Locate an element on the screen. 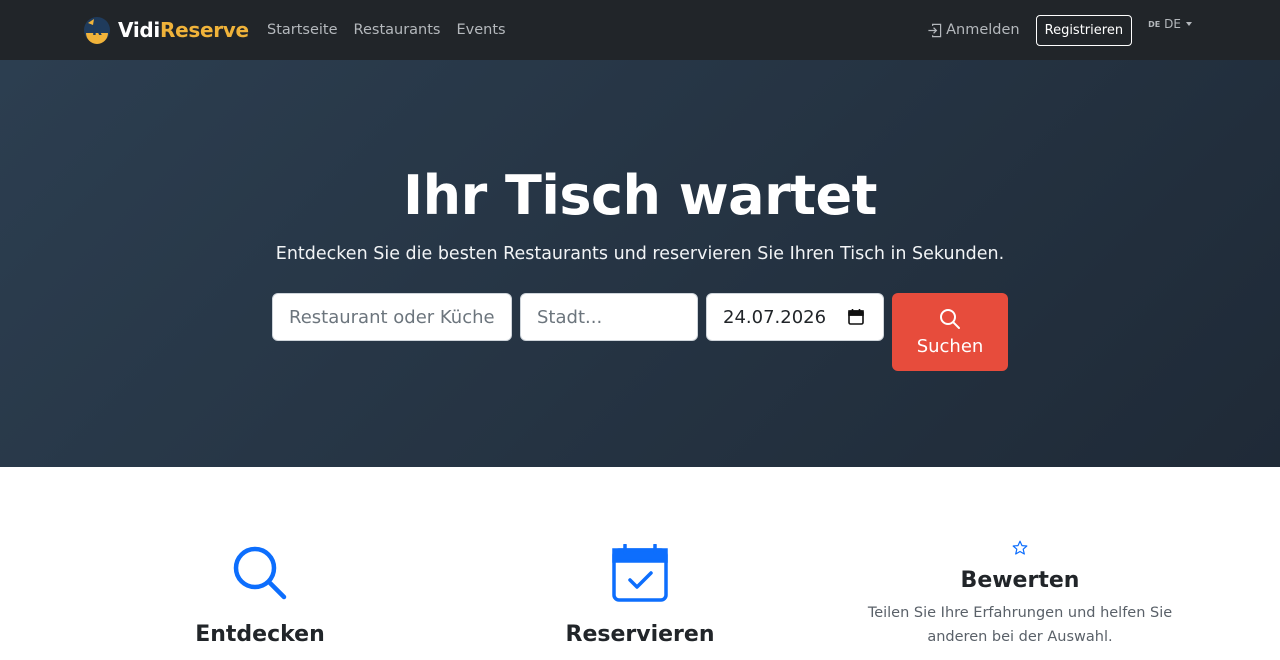 Image resolution: width=1280 pixels, height=660 pixels. feature-title: Bewerten is located at coordinates (1020, 580).